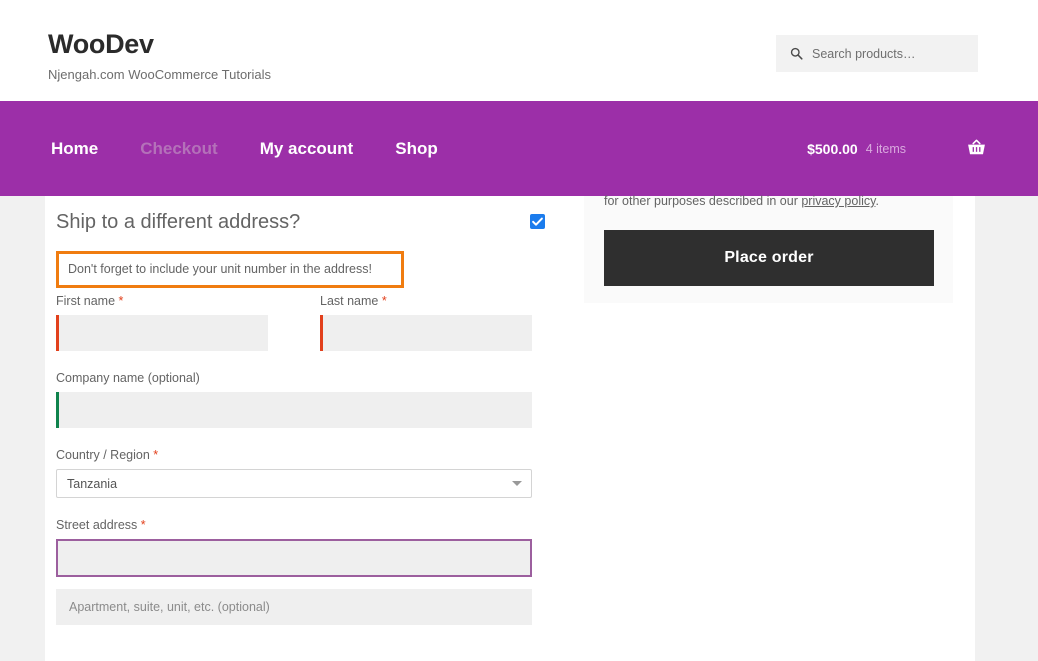  I want to click on chevron-down-icon, so click(517, 483).